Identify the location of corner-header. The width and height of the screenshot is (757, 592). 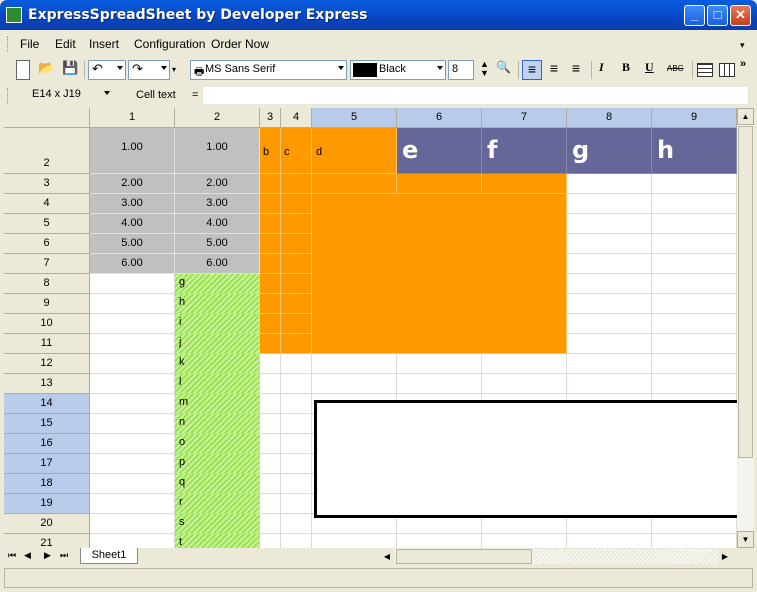
(47, 118).